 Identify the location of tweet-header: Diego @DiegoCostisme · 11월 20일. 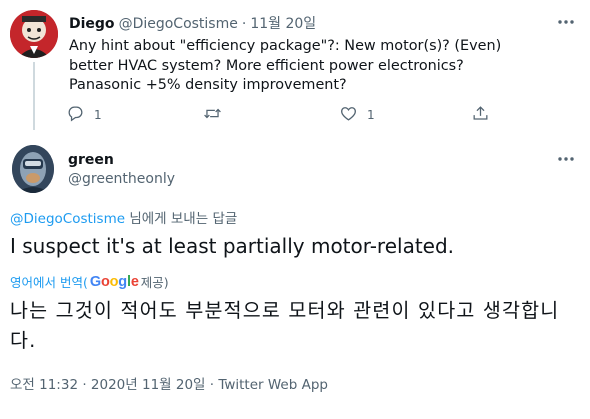
(192, 23).